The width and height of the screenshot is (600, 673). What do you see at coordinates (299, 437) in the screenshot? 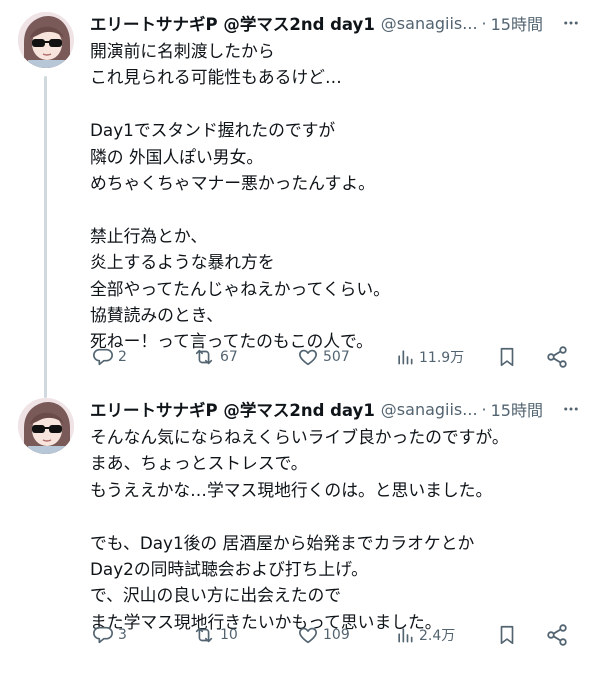
I see `tweet-text-line: そんなん気にならねえくらいライブ良かったのですが。` at bounding box center [299, 437].